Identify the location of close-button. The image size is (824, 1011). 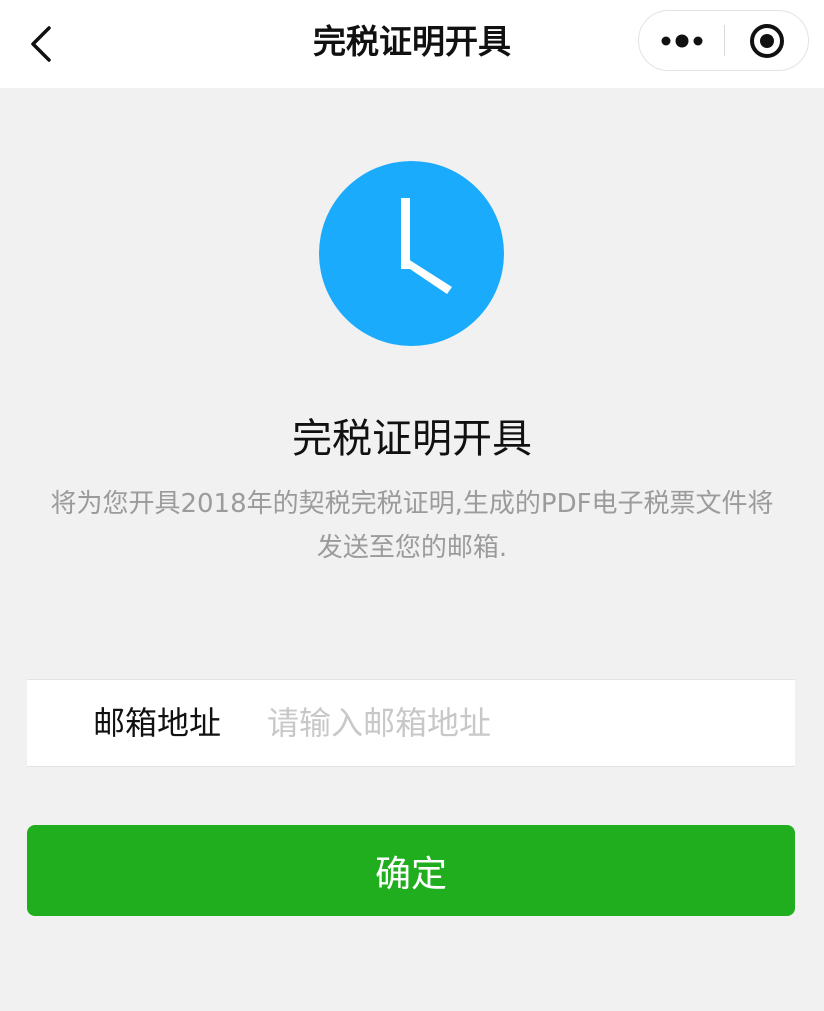
(767, 40).